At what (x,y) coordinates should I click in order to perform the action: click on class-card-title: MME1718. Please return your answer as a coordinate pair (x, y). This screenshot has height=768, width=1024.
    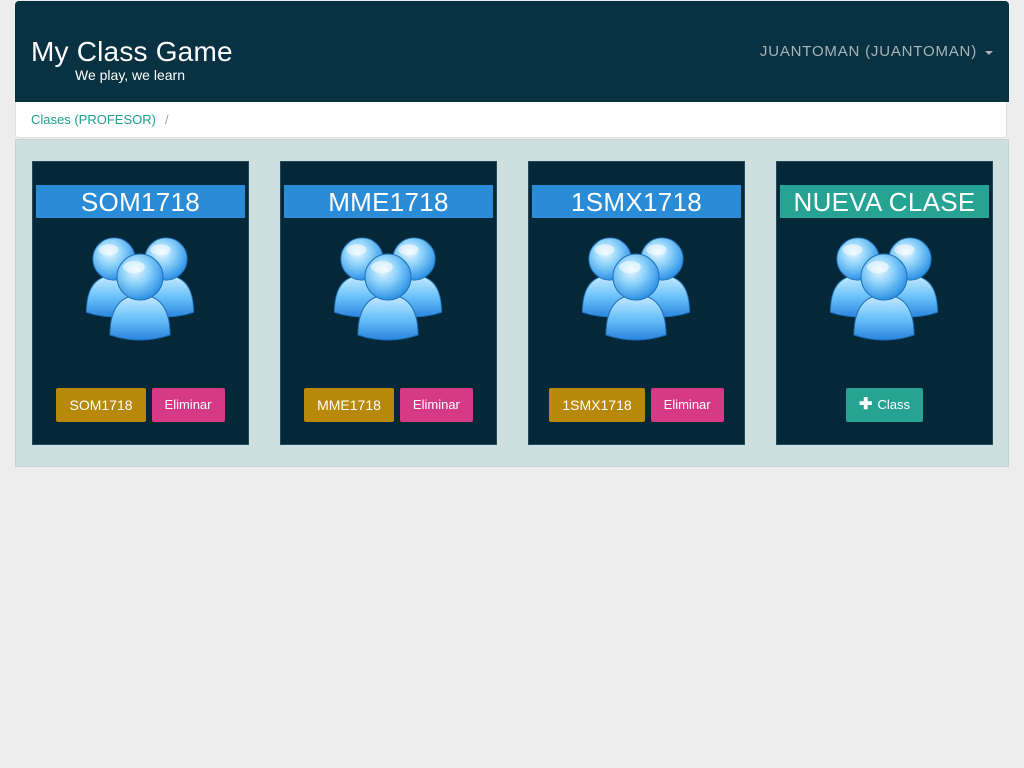
    Looking at the image, I should click on (388, 201).